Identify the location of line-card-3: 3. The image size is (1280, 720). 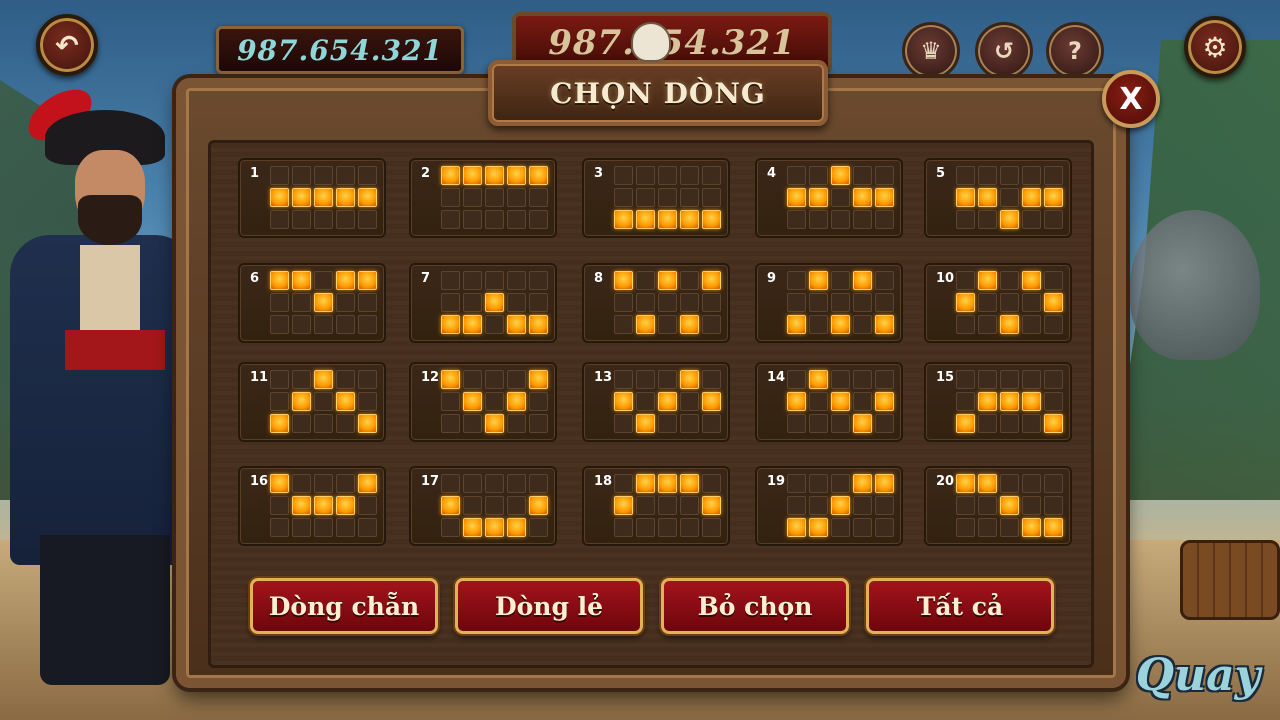
(656, 198).